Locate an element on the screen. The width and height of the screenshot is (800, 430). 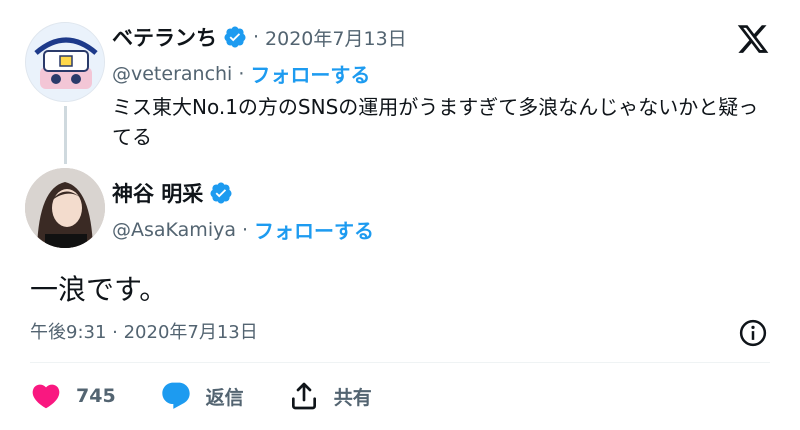
reply-author-name: 神谷 明采 is located at coordinates (157, 193).